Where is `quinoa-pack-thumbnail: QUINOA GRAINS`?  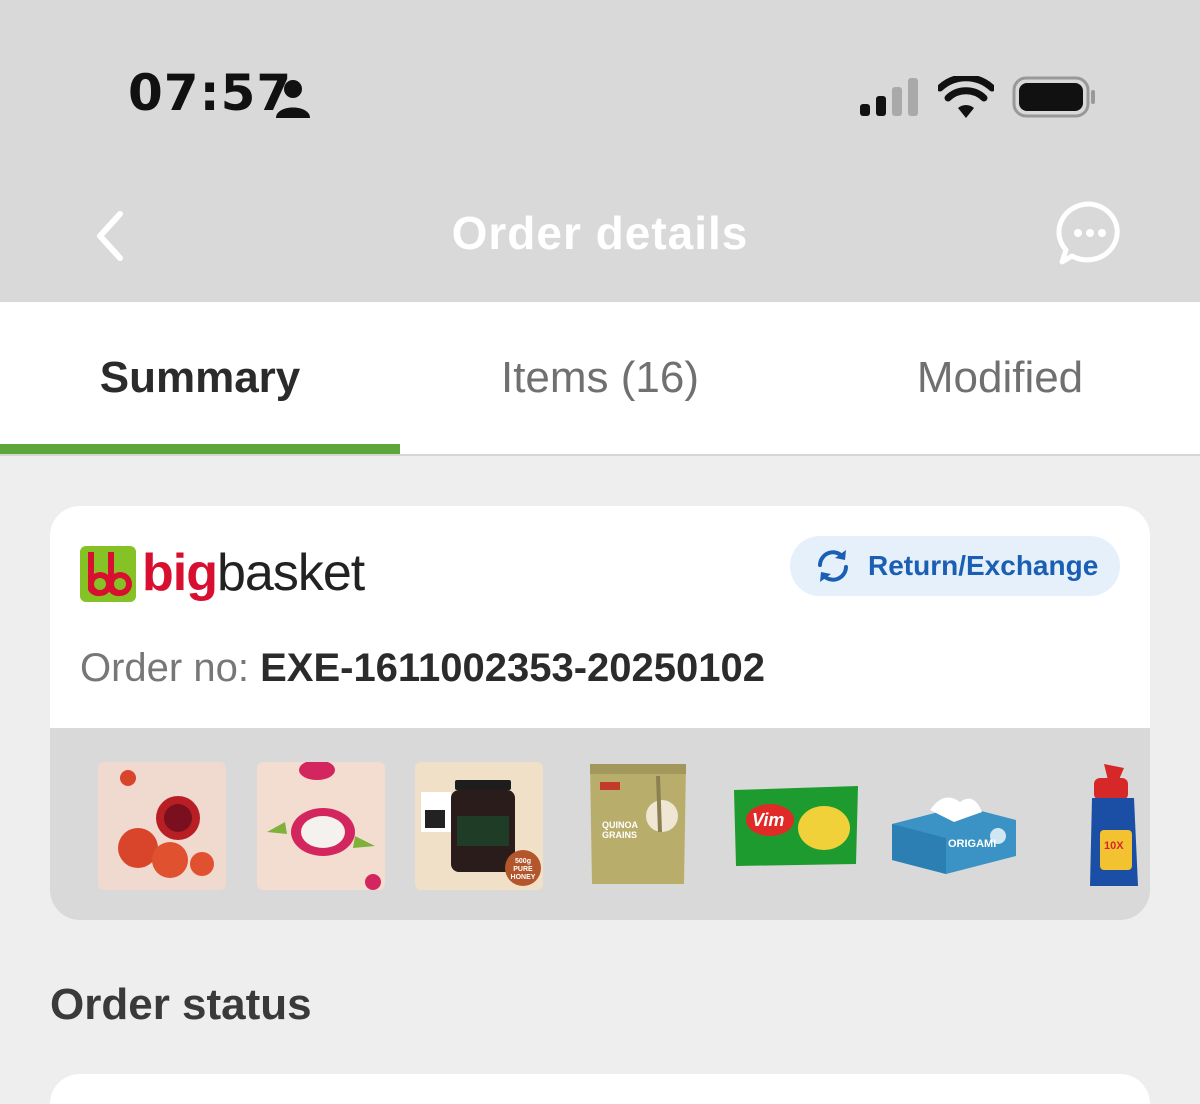 quinoa-pack-thumbnail: QUINOA GRAINS is located at coordinates (638, 826).